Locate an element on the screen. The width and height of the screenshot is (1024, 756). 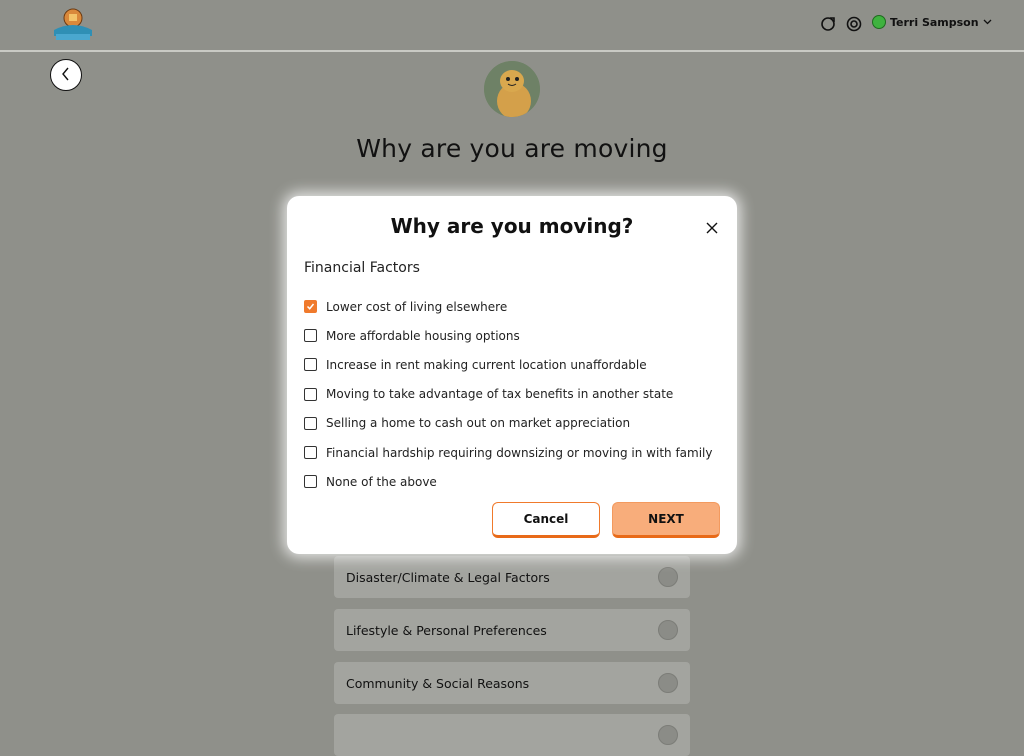
chevron-left-icon is located at coordinates (66, 75).